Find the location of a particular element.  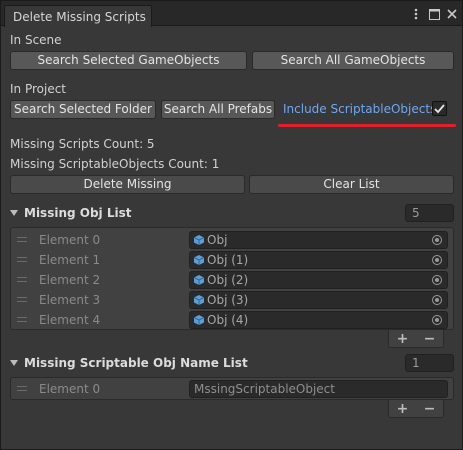

window-controls is located at coordinates (434, 14).